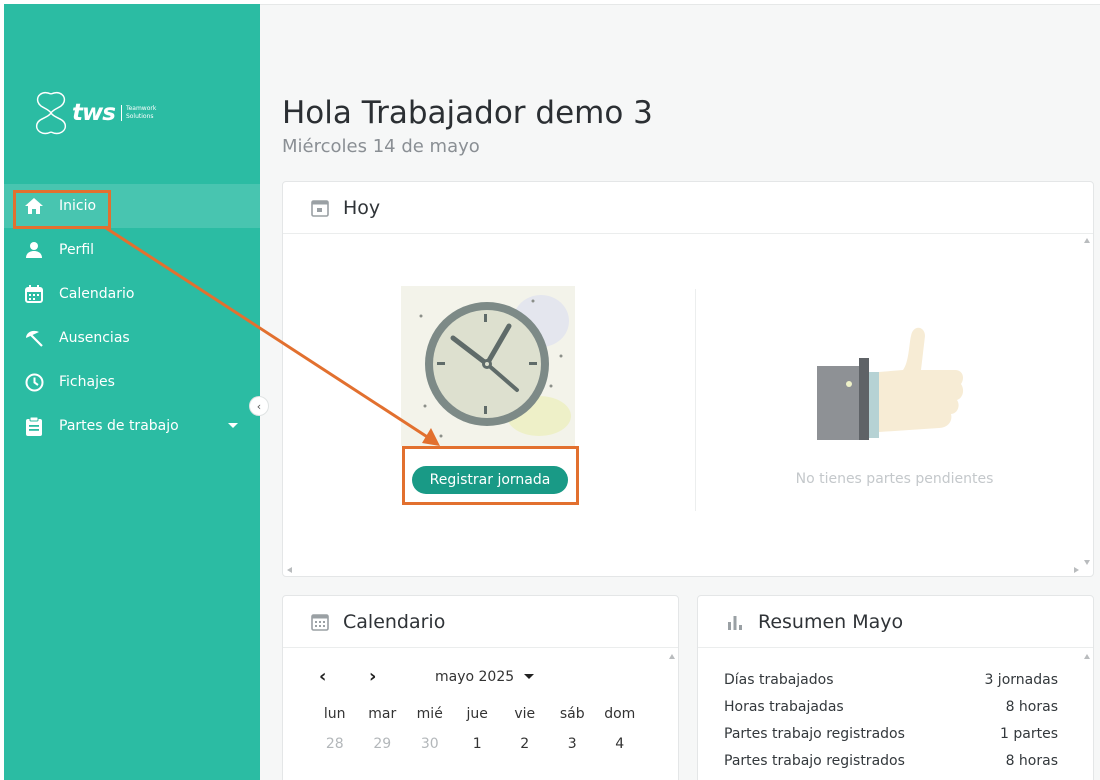 This screenshot has width=1100, height=780. Describe the element at coordinates (132, 338) in the screenshot. I see `sidebar-item-ausencias: Ausencias` at that location.